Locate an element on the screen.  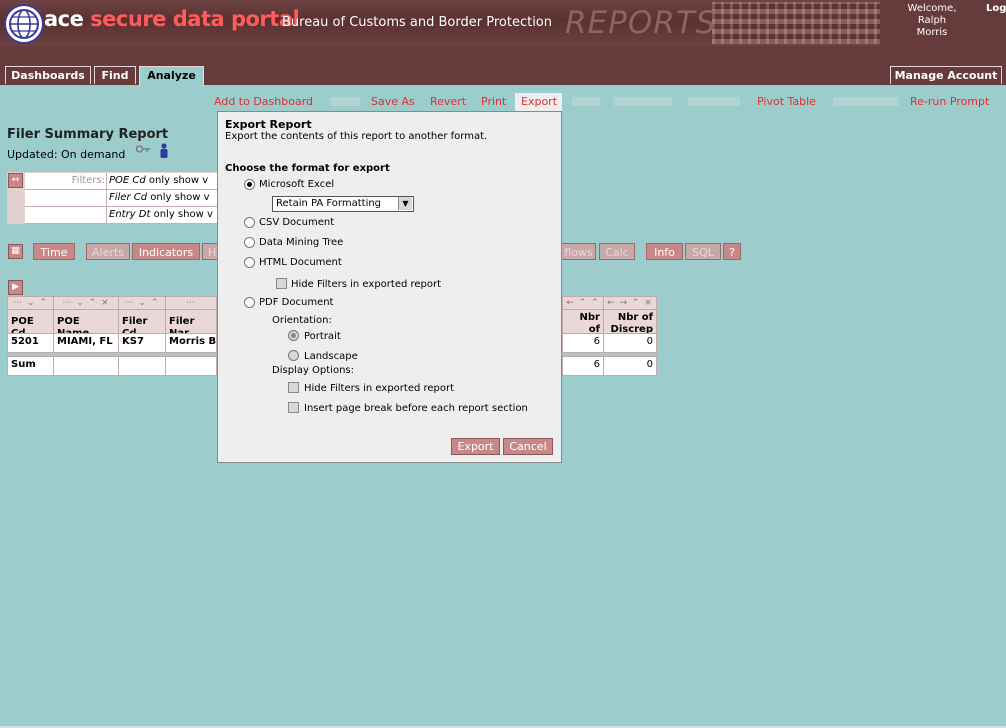
column-sort-controls: ← → ⌃ × is located at coordinates (630, 303).